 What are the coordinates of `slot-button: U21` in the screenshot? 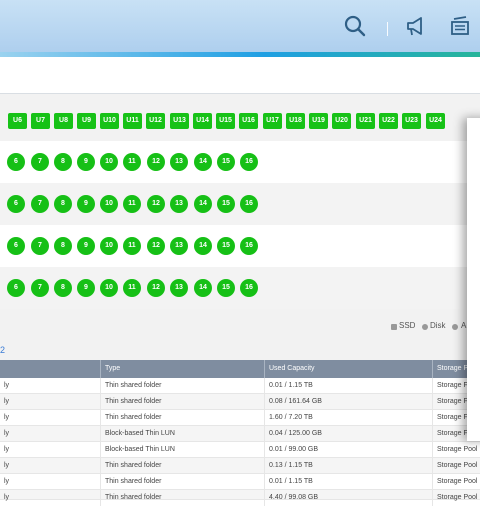 It's located at (365, 121).